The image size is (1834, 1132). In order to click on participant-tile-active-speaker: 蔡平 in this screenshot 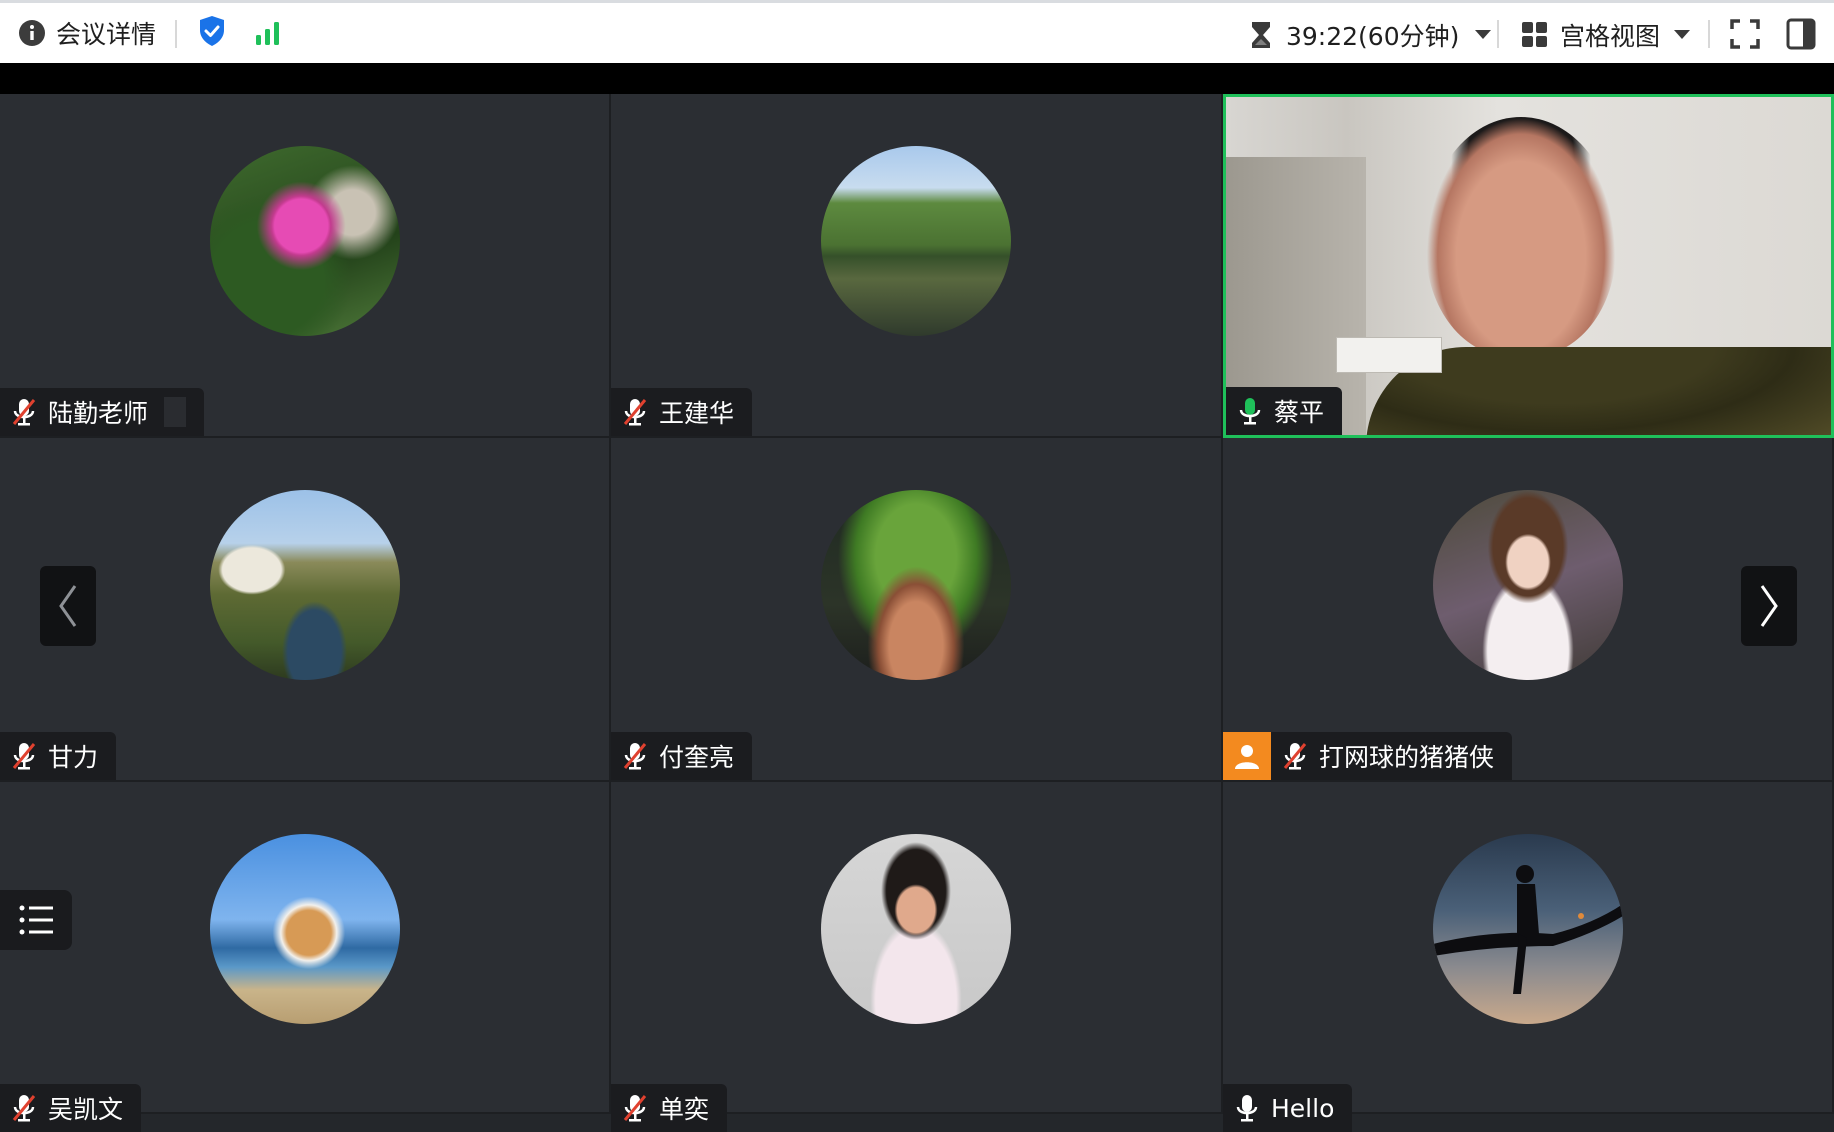, I will do `click(1528, 266)`.